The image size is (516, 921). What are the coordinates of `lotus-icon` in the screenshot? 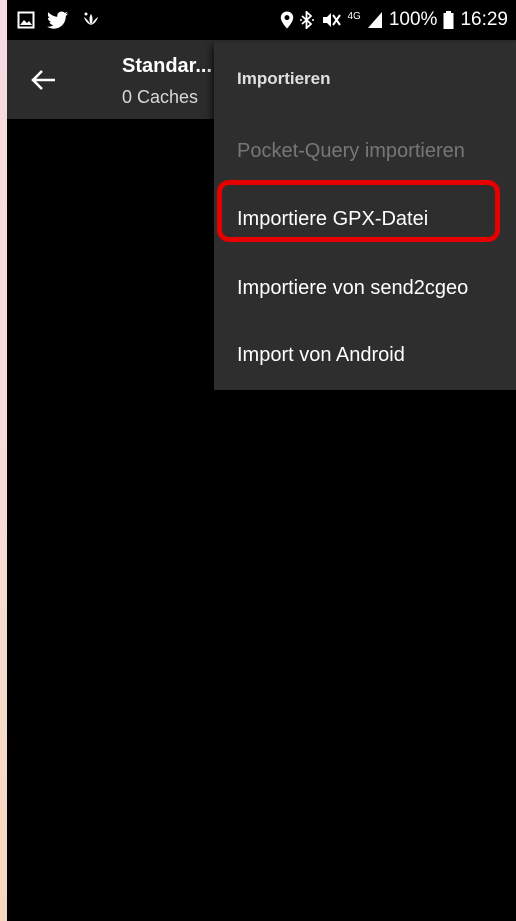 It's located at (91, 20).